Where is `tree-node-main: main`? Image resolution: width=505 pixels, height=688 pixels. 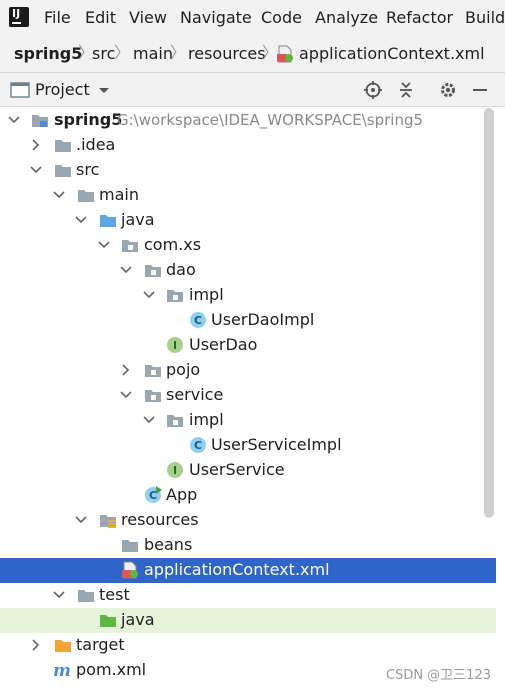 tree-node-main: main is located at coordinates (248, 195).